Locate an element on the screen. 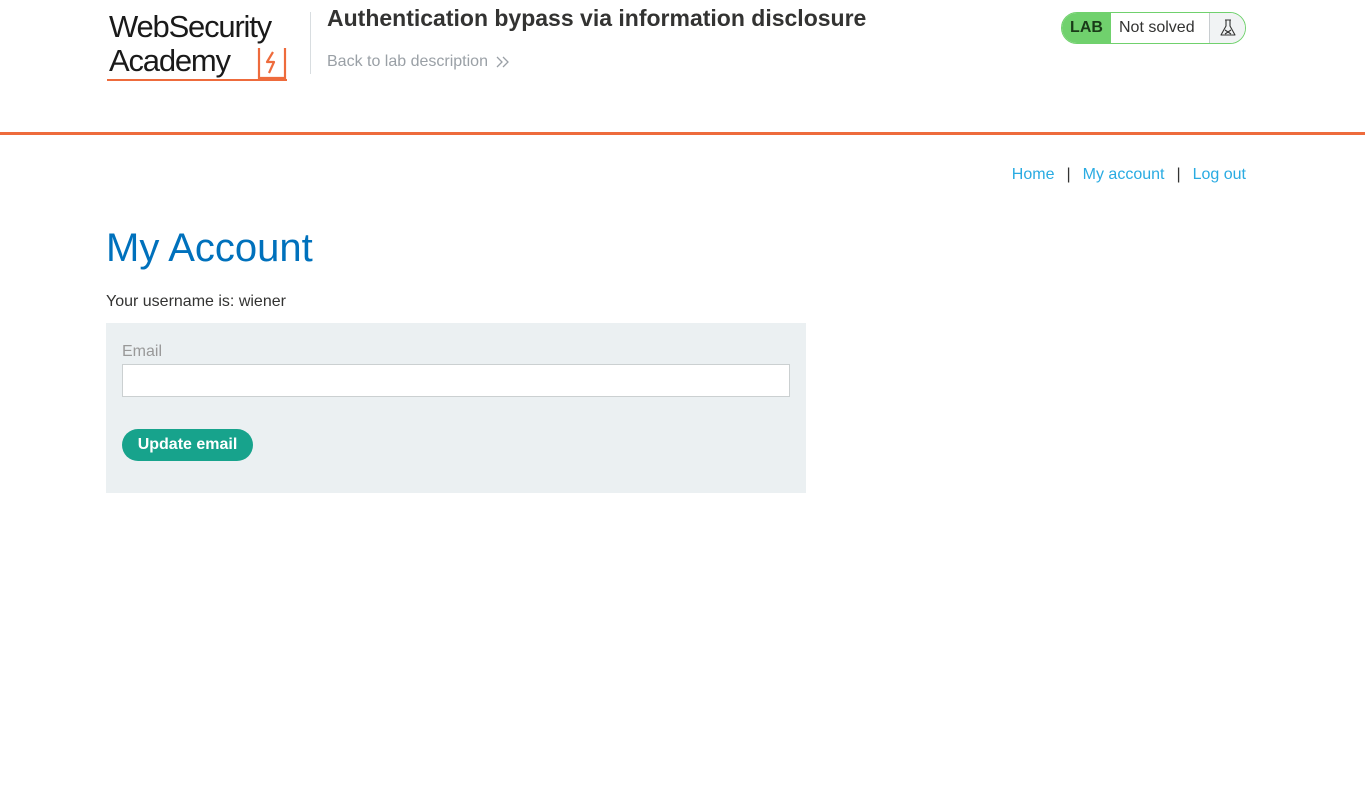 The width and height of the screenshot is (1365, 785). email-label: Email is located at coordinates (142, 351).